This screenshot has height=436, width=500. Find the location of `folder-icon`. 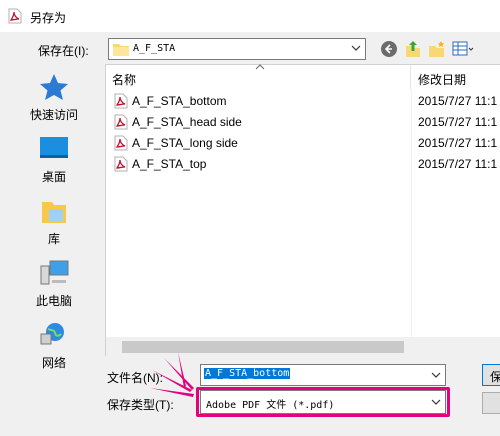

folder-icon is located at coordinates (121, 50).